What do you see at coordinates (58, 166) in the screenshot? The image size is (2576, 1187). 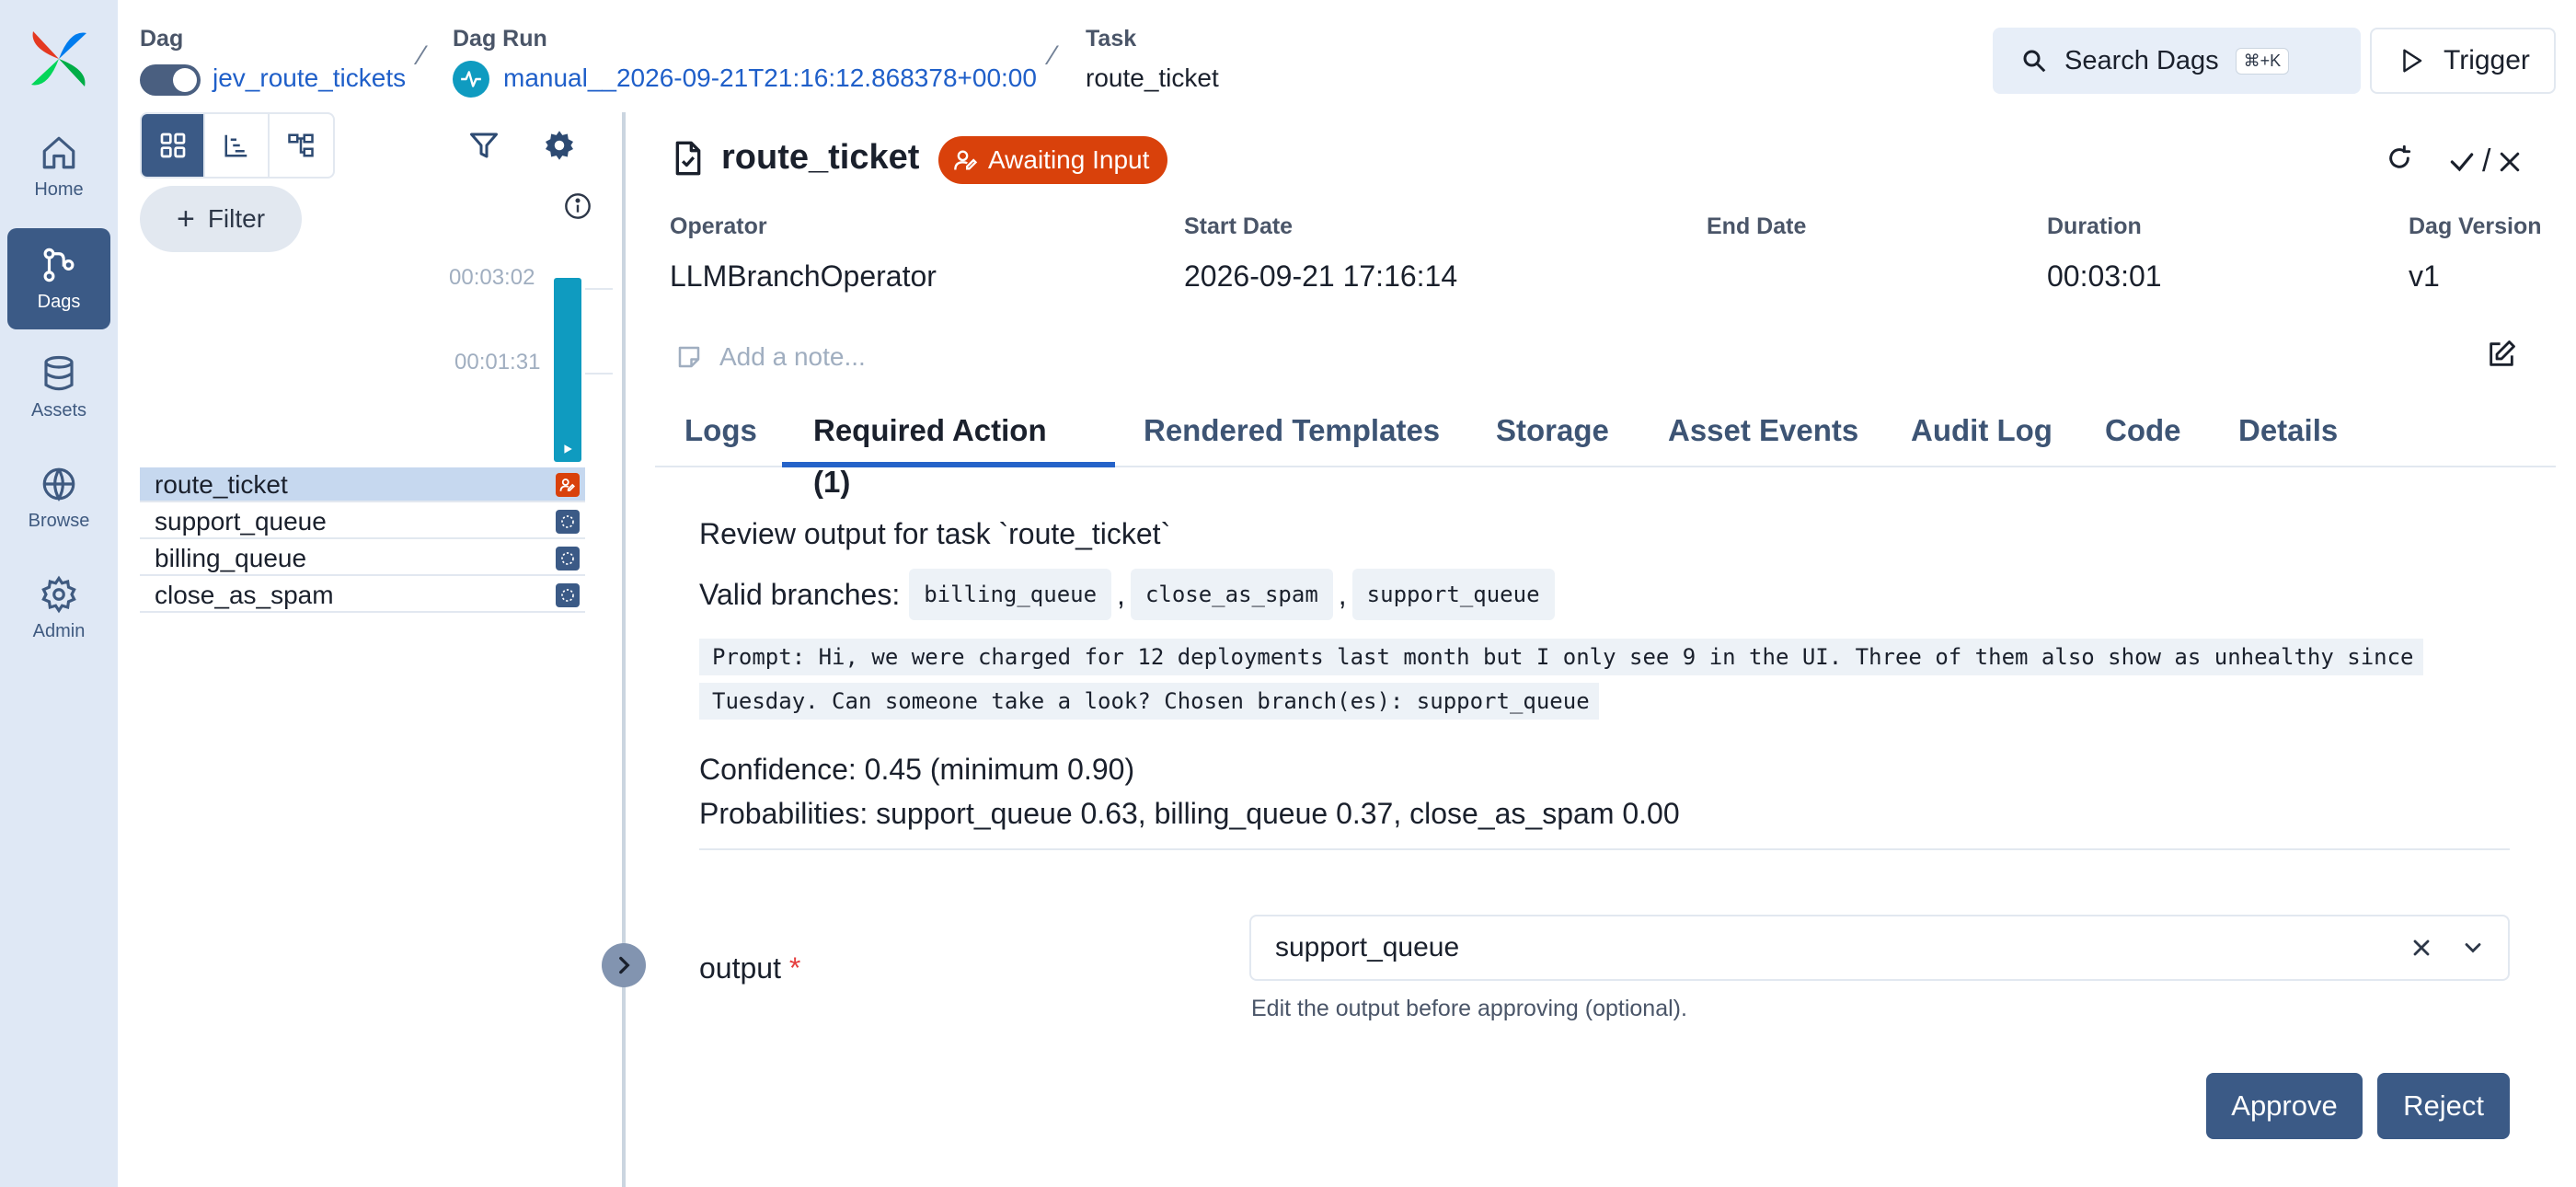 I see `nav-home: Home` at bounding box center [58, 166].